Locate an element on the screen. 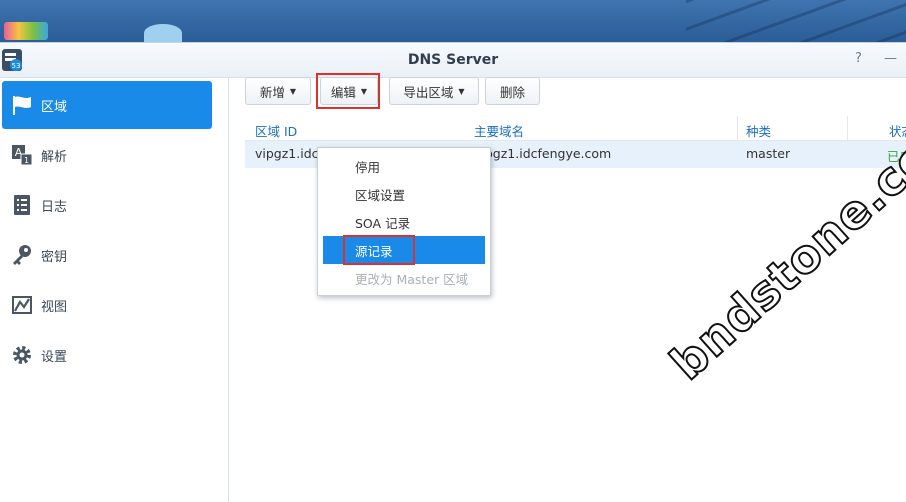  sidebar-item-zone: 区域 is located at coordinates (107, 105).